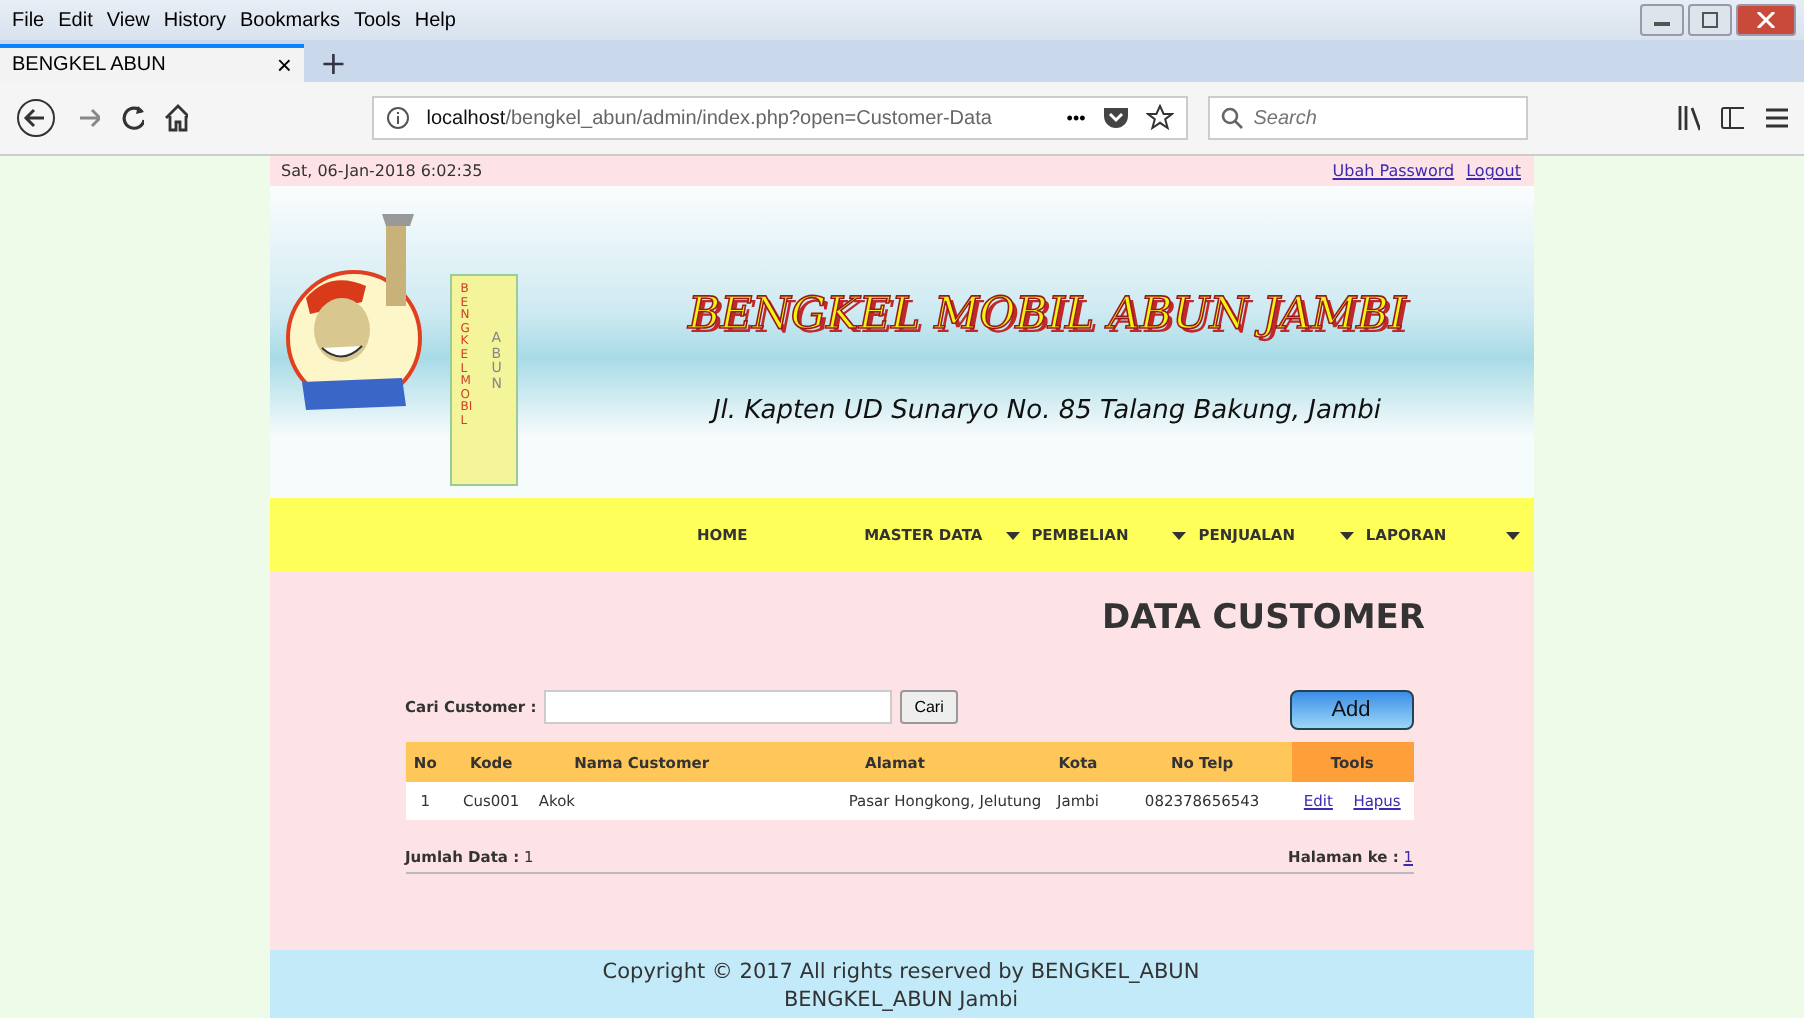 The height and width of the screenshot is (1018, 1804). I want to click on menu-item: Bookmarks, so click(289, 20).